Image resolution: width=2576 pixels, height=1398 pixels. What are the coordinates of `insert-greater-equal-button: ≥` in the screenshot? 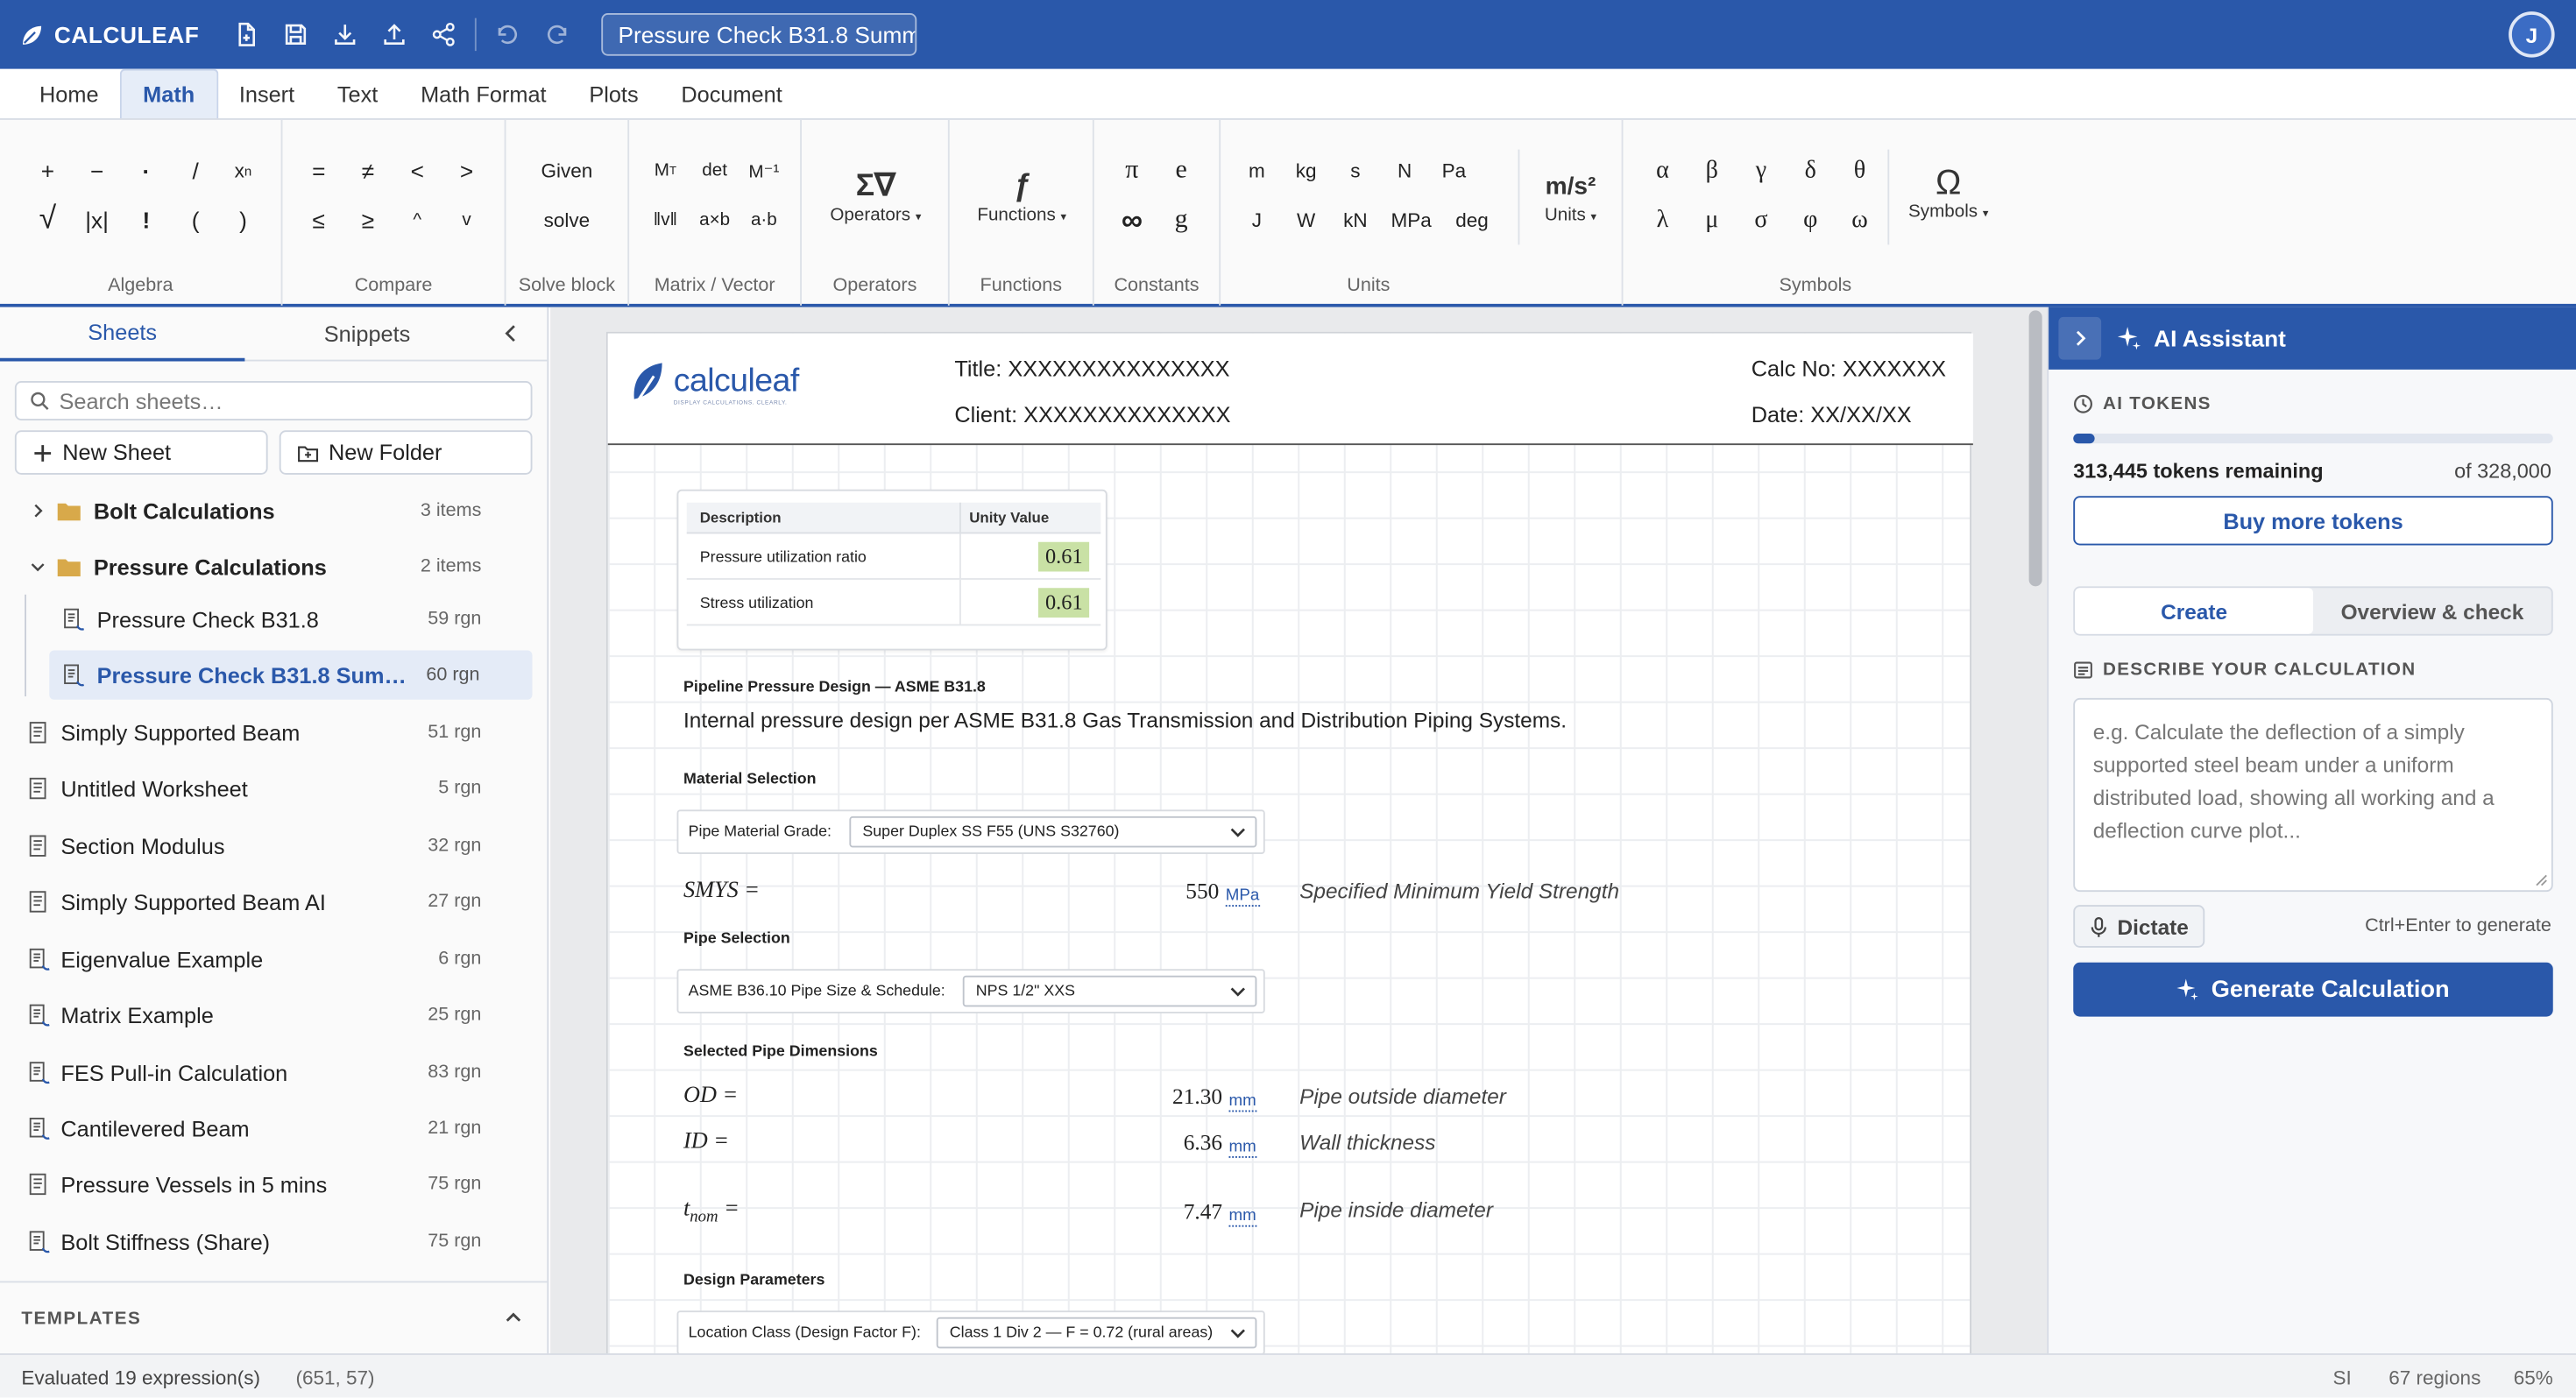 It's located at (368, 220).